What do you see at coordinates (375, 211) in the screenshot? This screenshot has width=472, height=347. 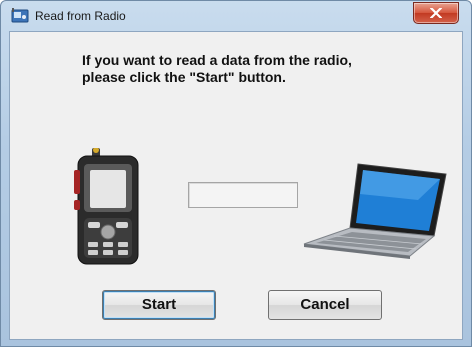 I see `laptop-computer-image` at bounding box center [375, 211].